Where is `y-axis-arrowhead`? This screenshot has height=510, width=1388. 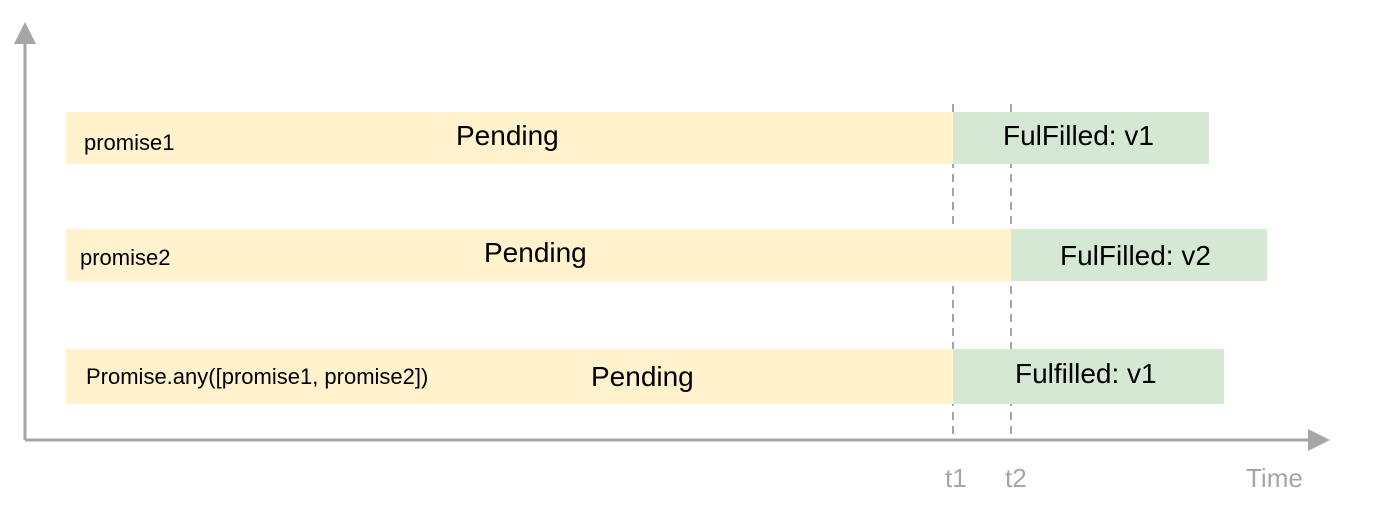 y-axis-arrowhead is located at coordinates (25, 33).